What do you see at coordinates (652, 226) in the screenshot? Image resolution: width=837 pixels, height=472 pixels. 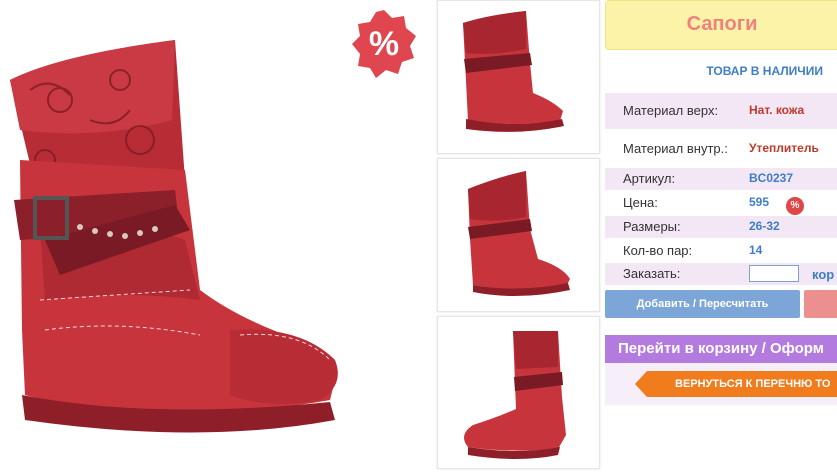 I see `sizes-label: Размеры:` at bounding box center [652, 226].